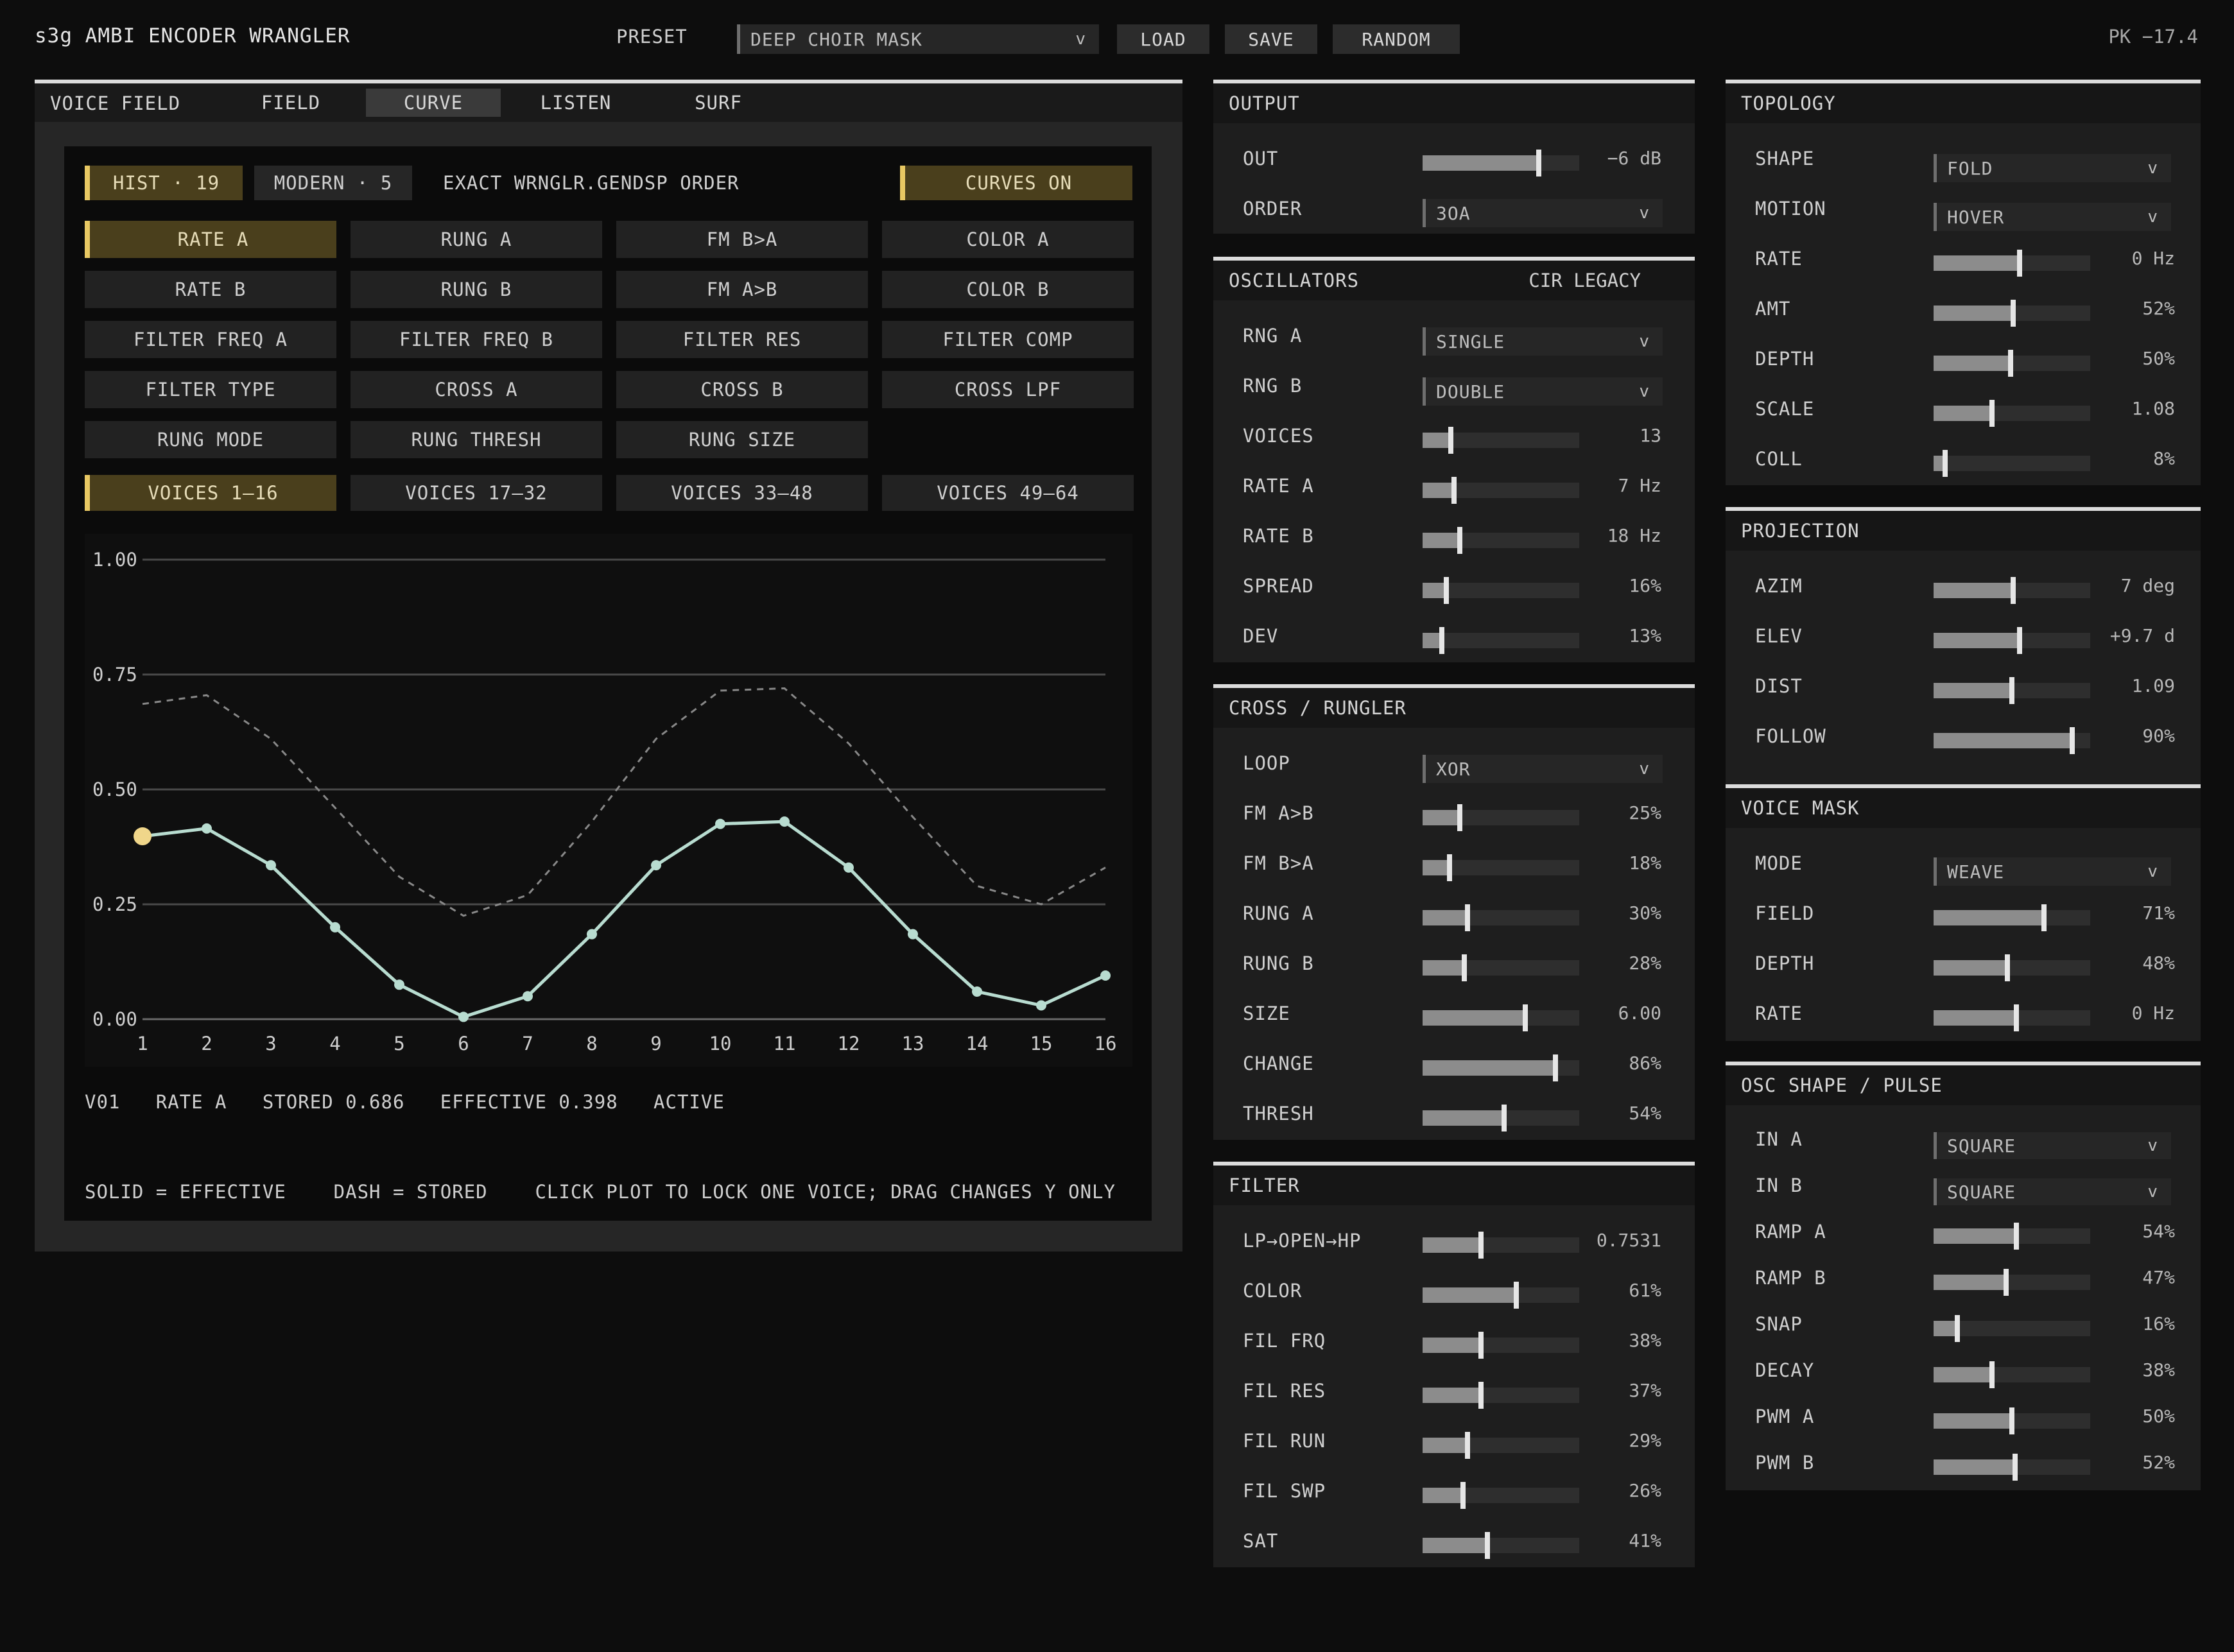 The height and width of the screenshot is (1652, 2234). I want to click on modern-toggle: MODERN · 5, so click(333, 183).